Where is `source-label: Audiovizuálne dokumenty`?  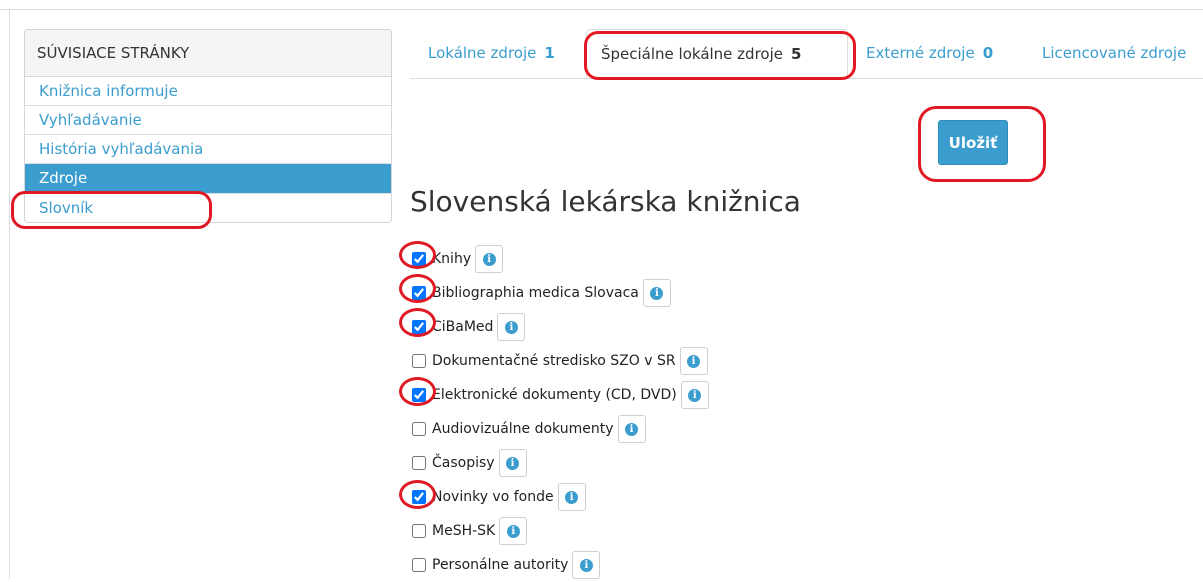
source-label: Audiovizuálne dokumenty is located at coordinates (523, 429).